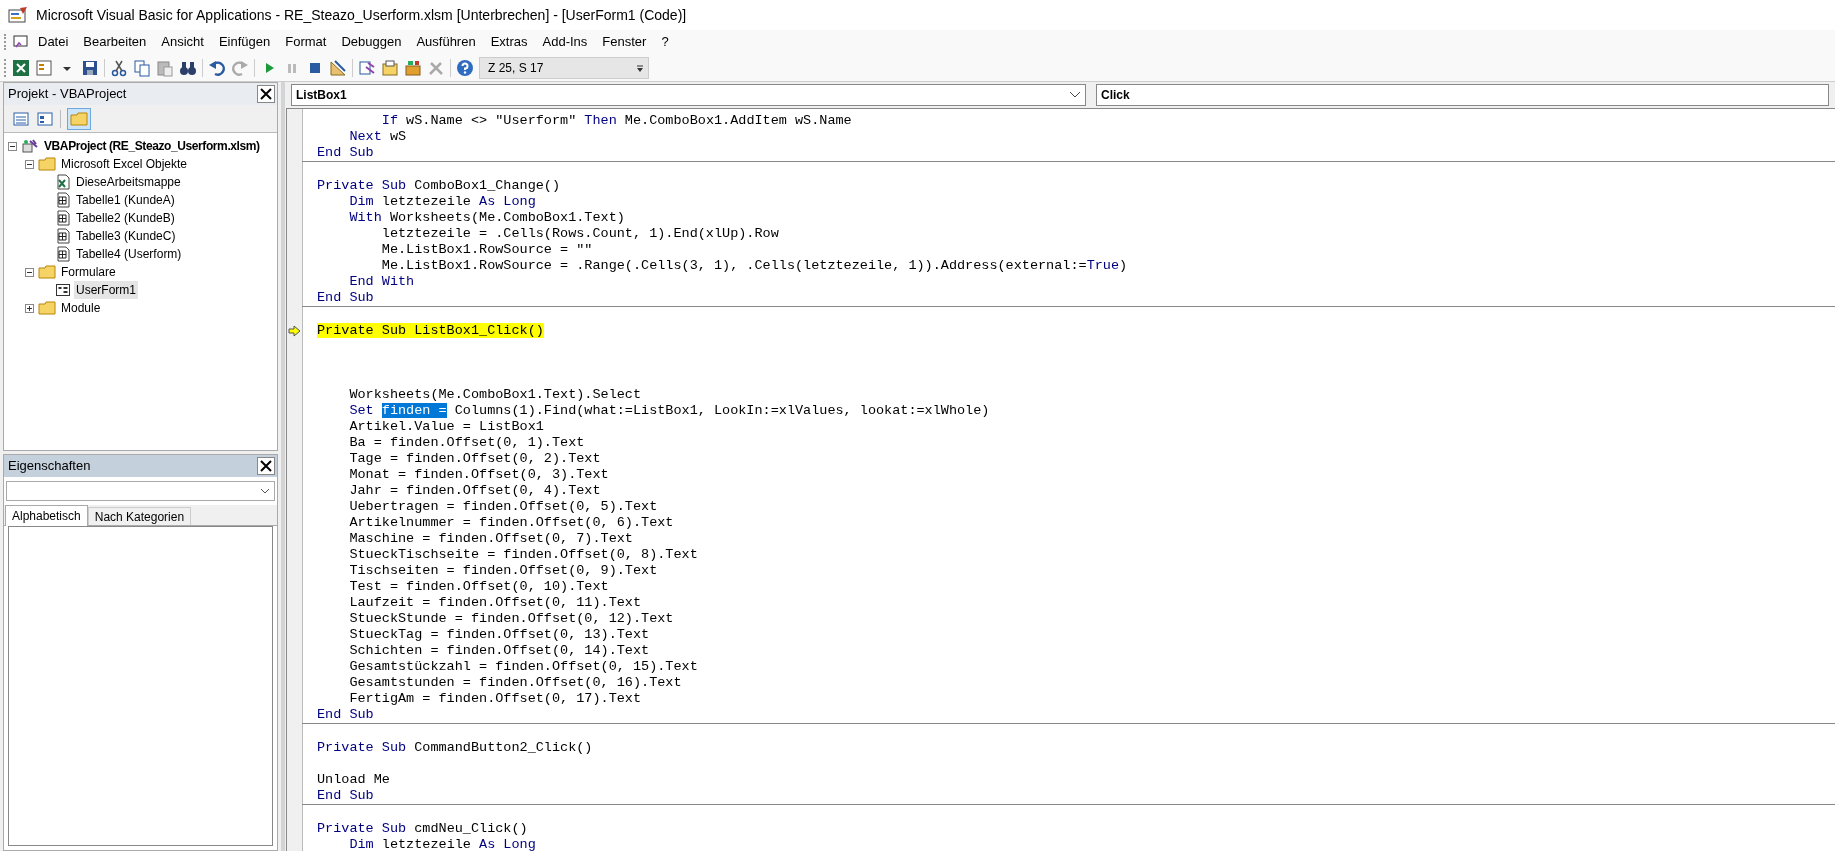 The height and width of the screenshot is (851, 1835). Describe the element at coordinates (669, 410) in the screenshot. I see `code-line: Set finden = Columns(1).Find(what:=ListBox1, LookIn:=xlValues, lookat:=xlWhole)` at that location.